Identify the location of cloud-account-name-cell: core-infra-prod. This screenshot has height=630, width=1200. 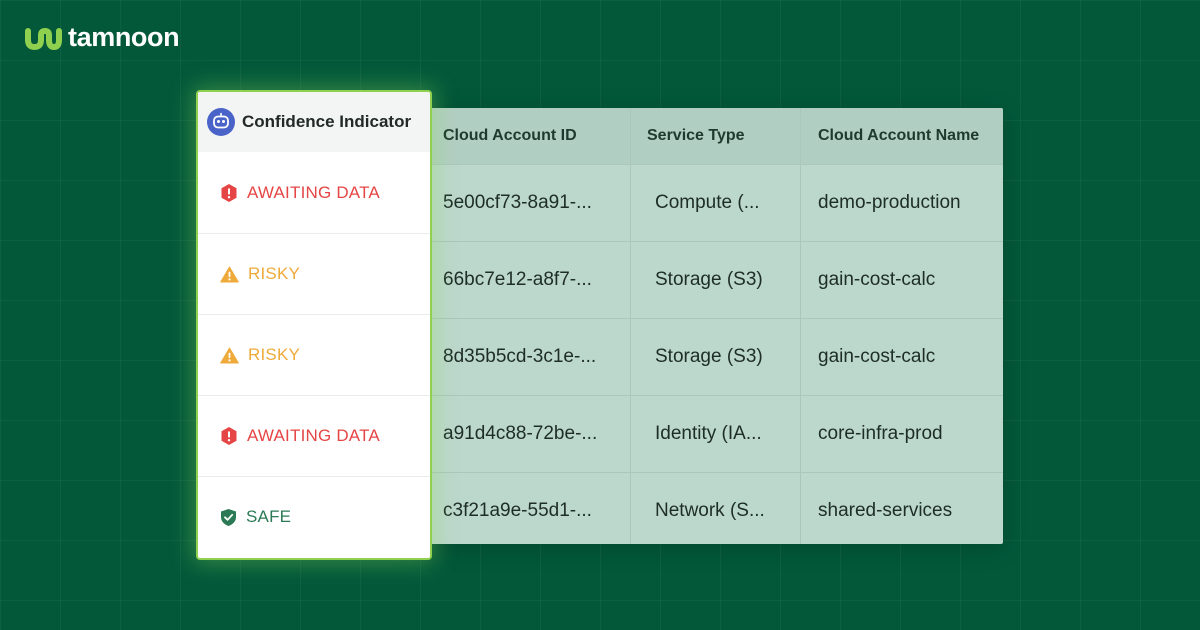
(880, 433).